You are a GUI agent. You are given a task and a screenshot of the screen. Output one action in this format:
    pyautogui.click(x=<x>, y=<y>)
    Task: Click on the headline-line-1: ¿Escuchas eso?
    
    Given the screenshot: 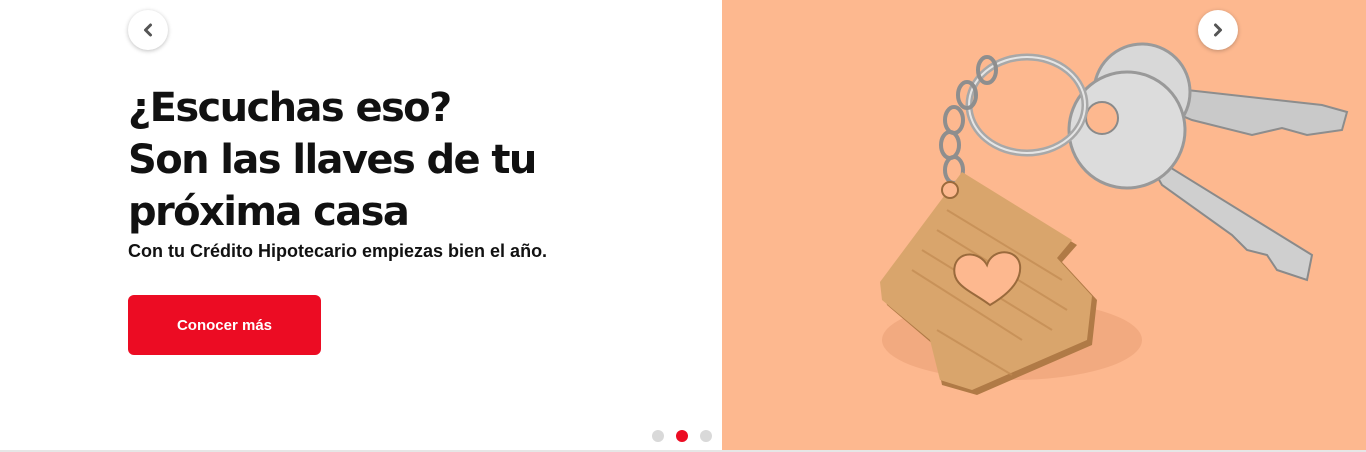 What is the action you would take?
    pyautogui.click(x=290, y=108)
    